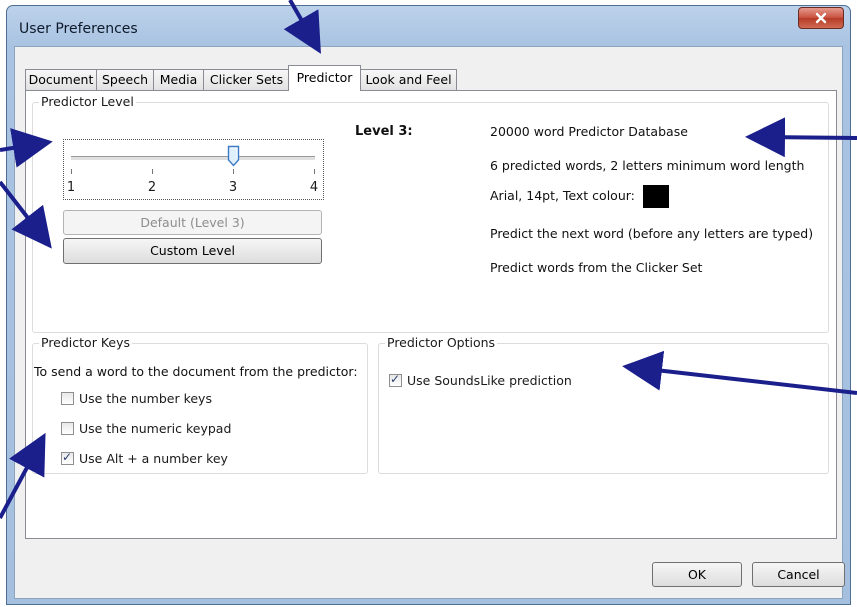 Image resolution: width=857 pixels, height=607 pixels. I want to click on slider-label-4: 4, so click(314, 187).